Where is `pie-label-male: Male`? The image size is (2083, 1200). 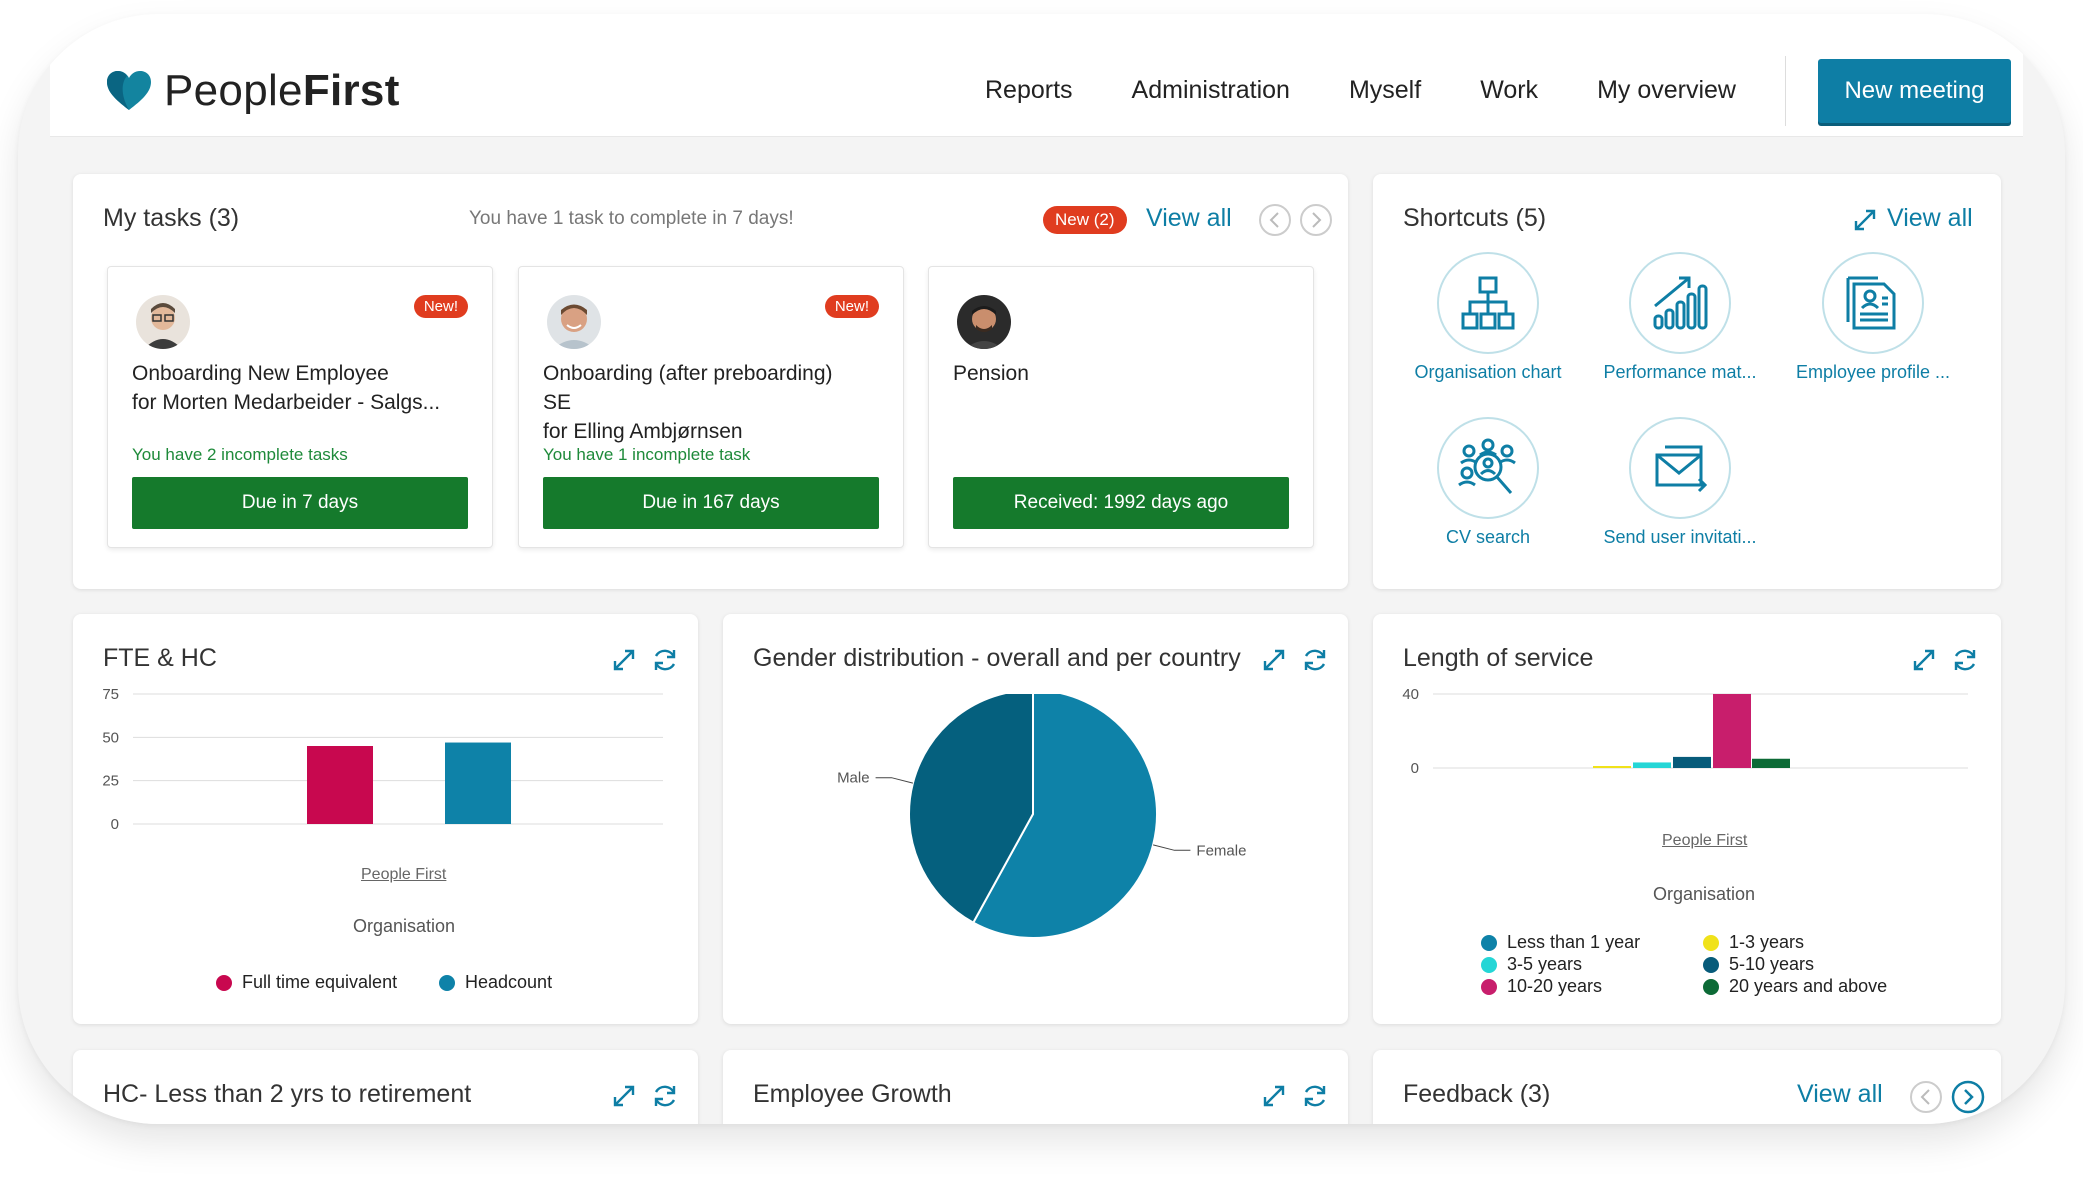 pie-label-male: Male is located at coordinates (853, 778).